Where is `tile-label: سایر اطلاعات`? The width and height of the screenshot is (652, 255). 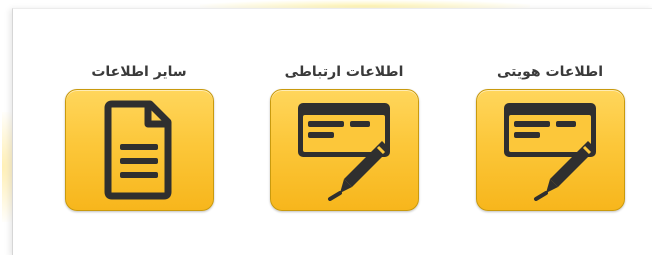
tile-label: سایر اطلاعات is located at coordinates (139, 72).